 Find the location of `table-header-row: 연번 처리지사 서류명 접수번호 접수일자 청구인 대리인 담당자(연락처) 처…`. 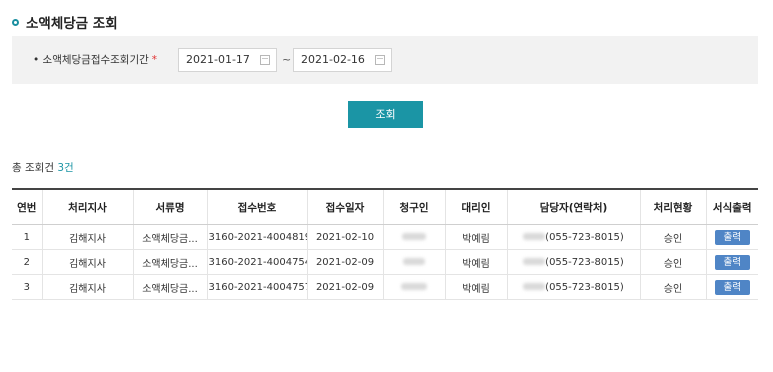

table-header-row: 연번 처리지사 서류명 접수번호 접수일자 청구인 대리인 담당자(연락처) 처… is located at coordinates (385, 206).